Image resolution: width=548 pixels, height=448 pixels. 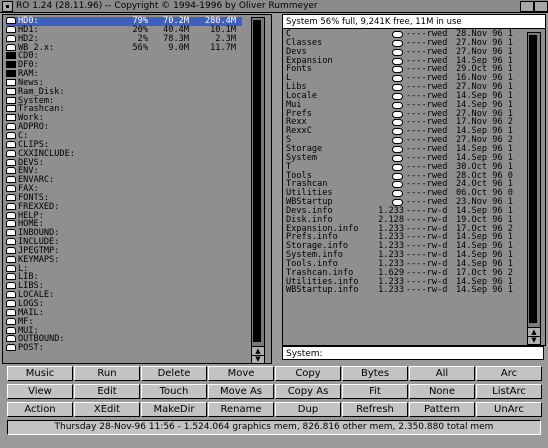 I want to click on arc-button: Arc, so click(x=509, y=373).